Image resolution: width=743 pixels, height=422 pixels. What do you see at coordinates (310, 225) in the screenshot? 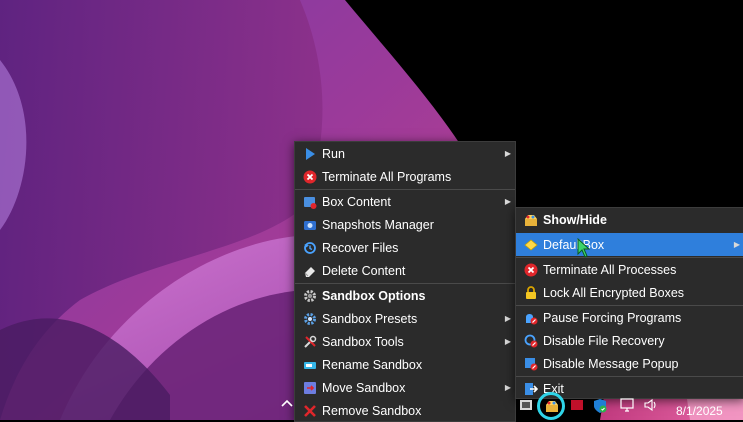
I see `camera-icon` at bounding box center [310, 225].